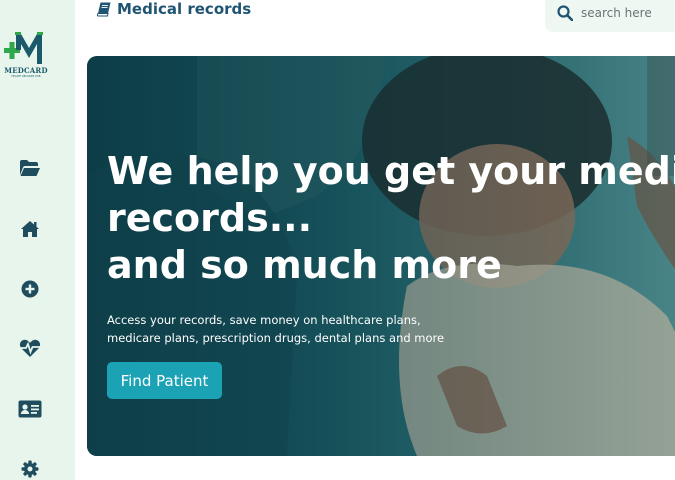 The width and height of the screenshot is (675, 480). I want to click on id-card-icon, so click(30, 409).